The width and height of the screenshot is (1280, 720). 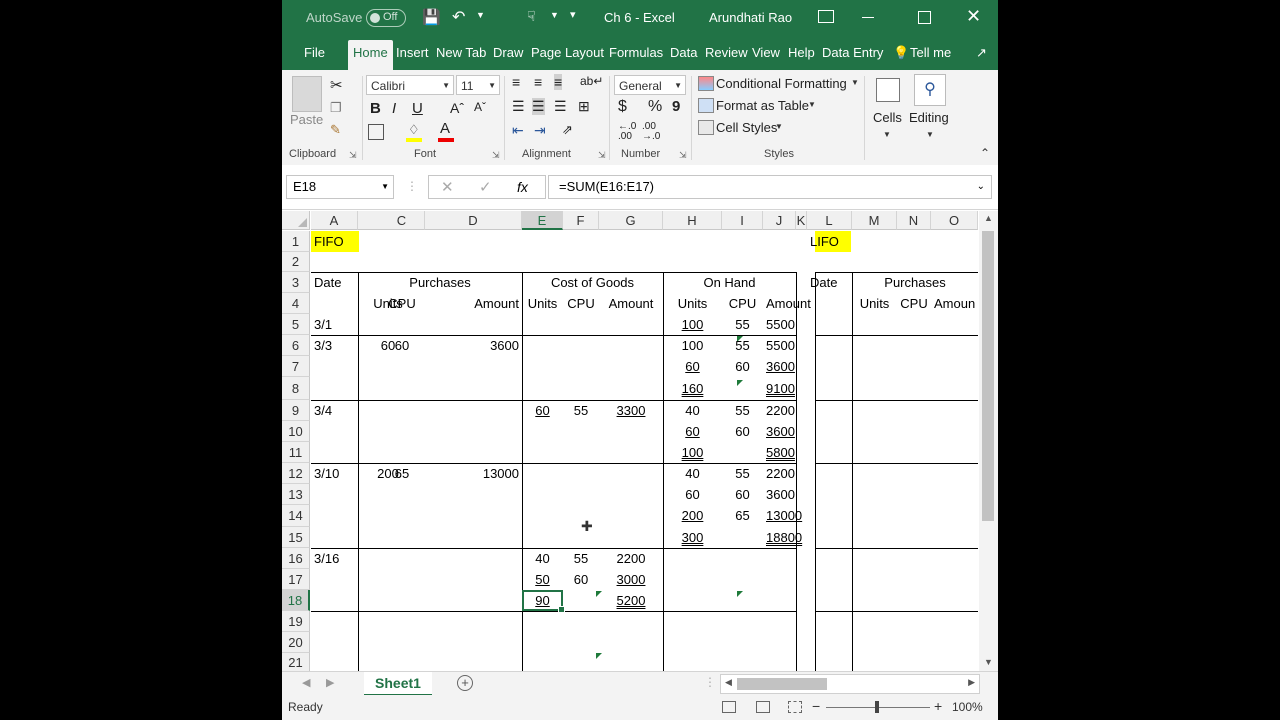 I want to click on middle-align-icon: ≡, so click(x=538, y=82).